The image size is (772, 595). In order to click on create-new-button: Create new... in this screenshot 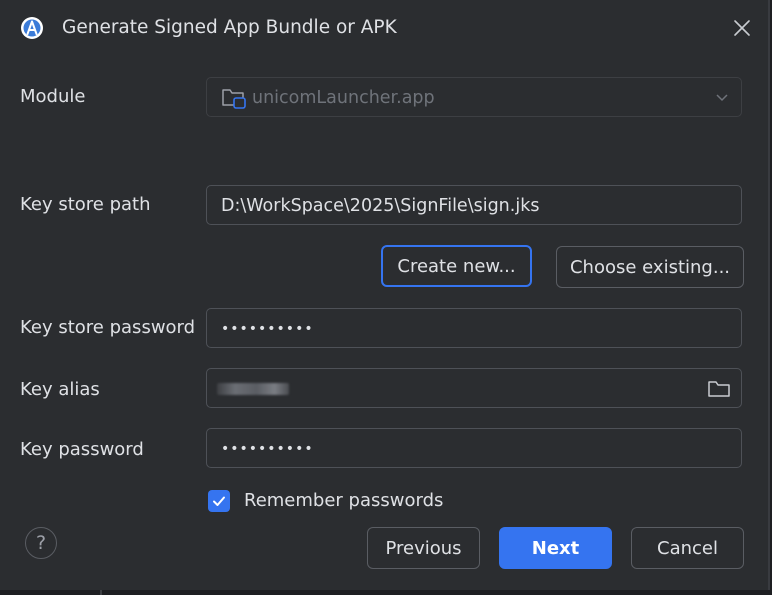, I will do `click(456, 266)`.